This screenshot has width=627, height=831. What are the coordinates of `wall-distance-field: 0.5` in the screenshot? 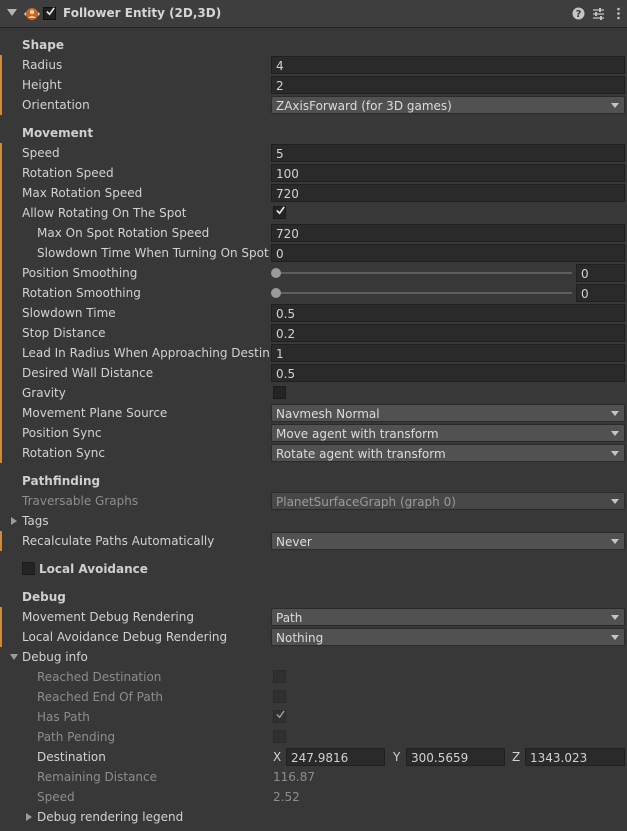 It's located at (448, 373).